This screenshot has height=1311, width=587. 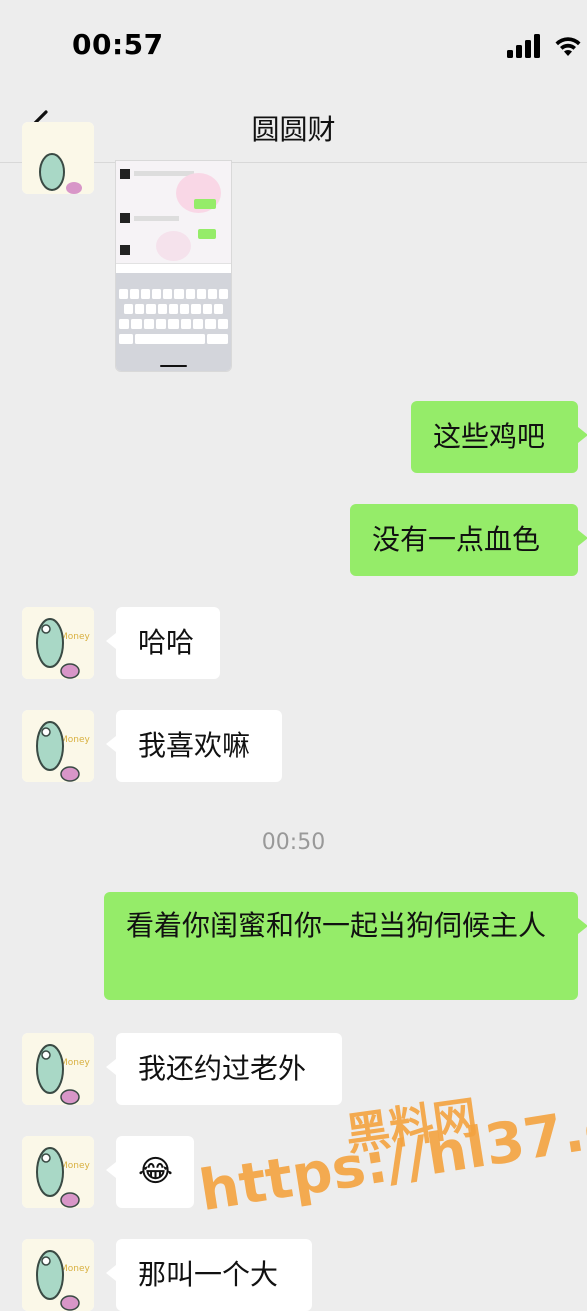 I want to click on message-bubble-outgoing: 没有一点血色, so click(x=468, y=540).